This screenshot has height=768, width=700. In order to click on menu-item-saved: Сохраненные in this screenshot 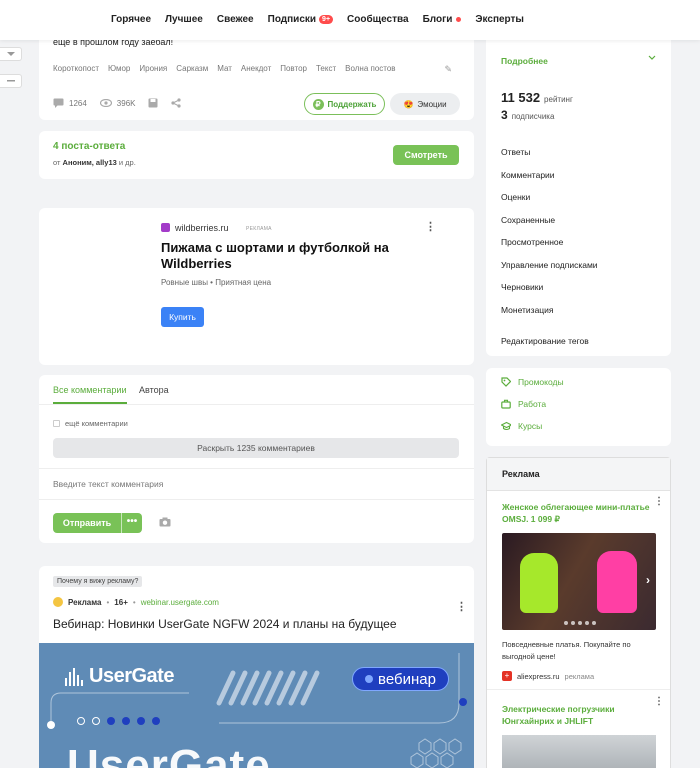, I will do `click(549, 226)`.